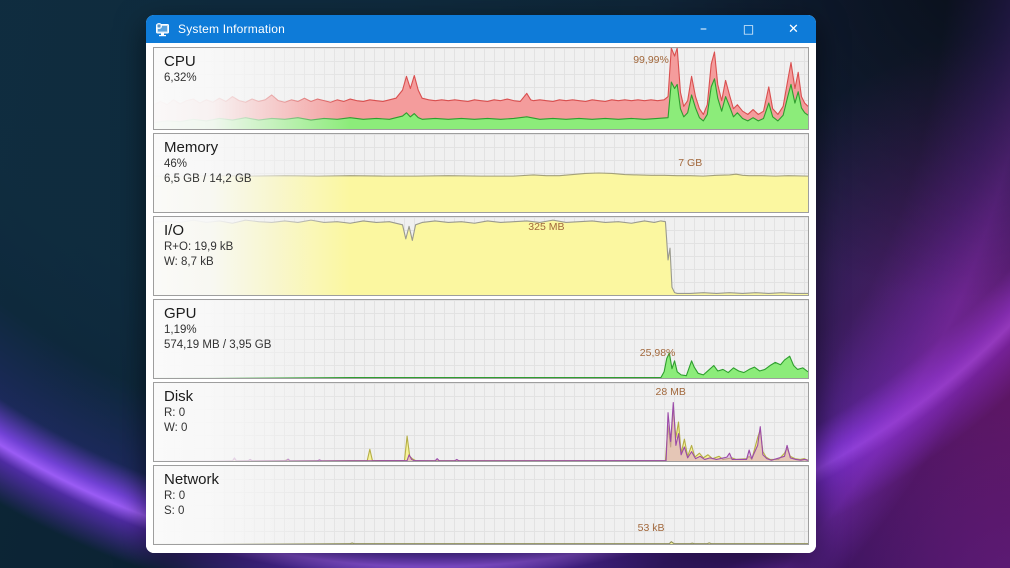 The width and height of the screenshot is (1010, 568). I want to click on panel-value: 6,5 GB / 14,2 GB, so click(208, 179).